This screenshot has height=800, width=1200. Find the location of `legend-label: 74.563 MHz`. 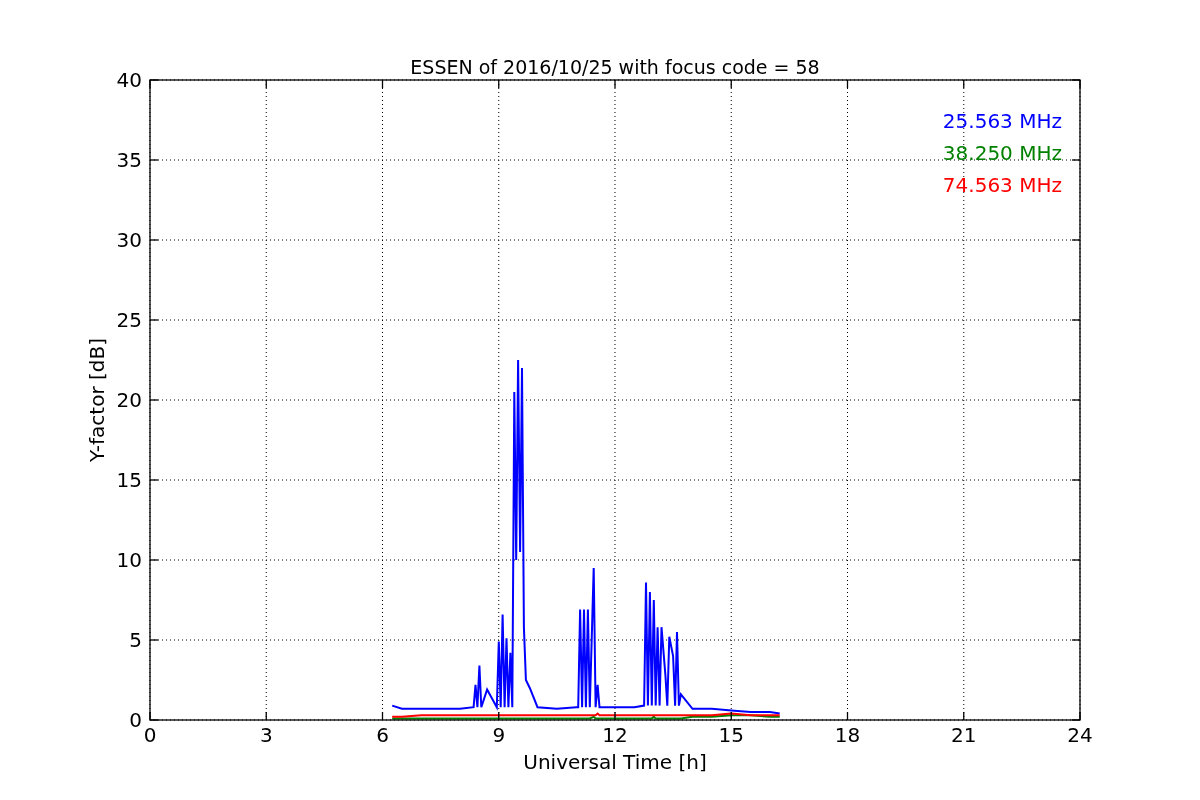

legend-label: 74.563 MHz is located at coordinates (1002, 185).